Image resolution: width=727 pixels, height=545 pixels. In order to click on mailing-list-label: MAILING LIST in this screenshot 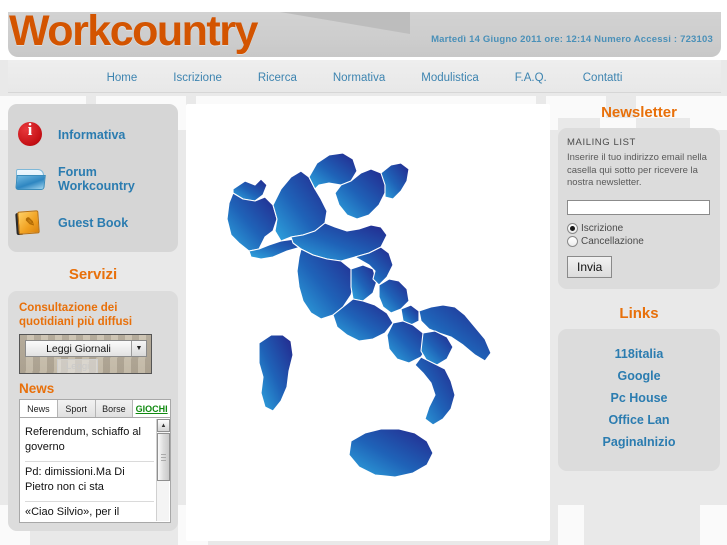, I will do `click(601, 142)`.